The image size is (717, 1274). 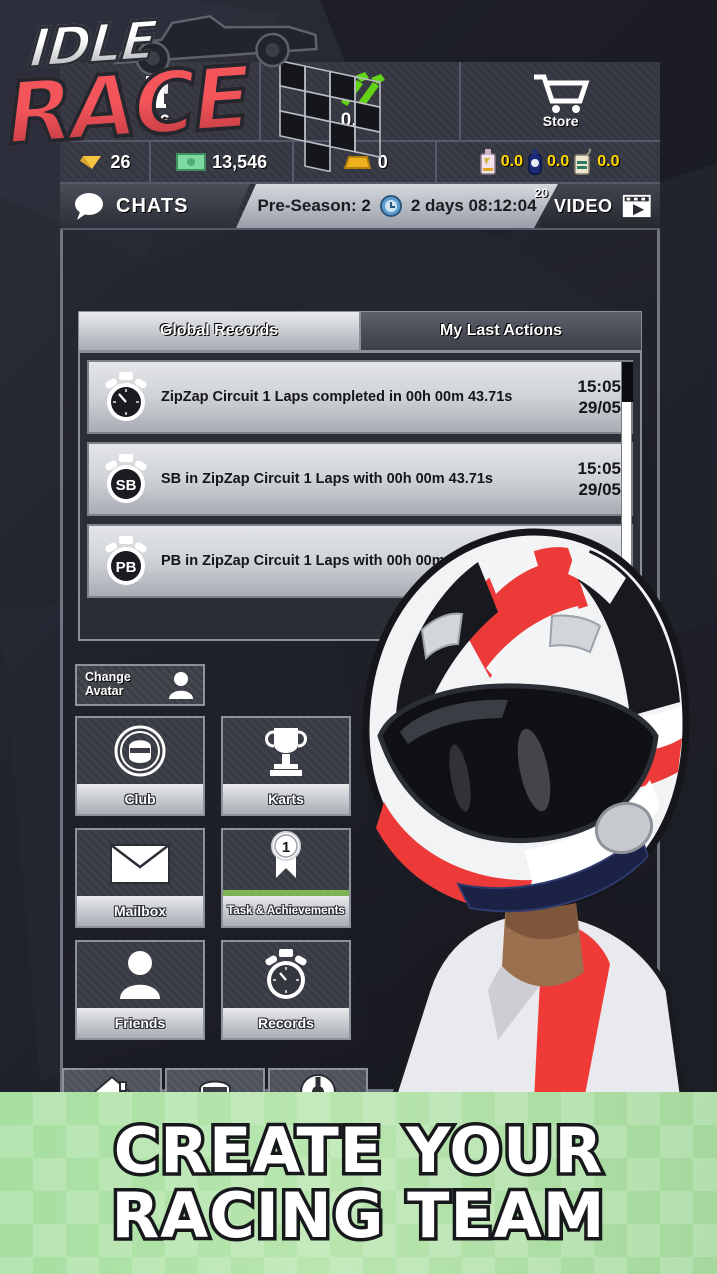 I want to click on clock-icon, so click(x=391, y=206).